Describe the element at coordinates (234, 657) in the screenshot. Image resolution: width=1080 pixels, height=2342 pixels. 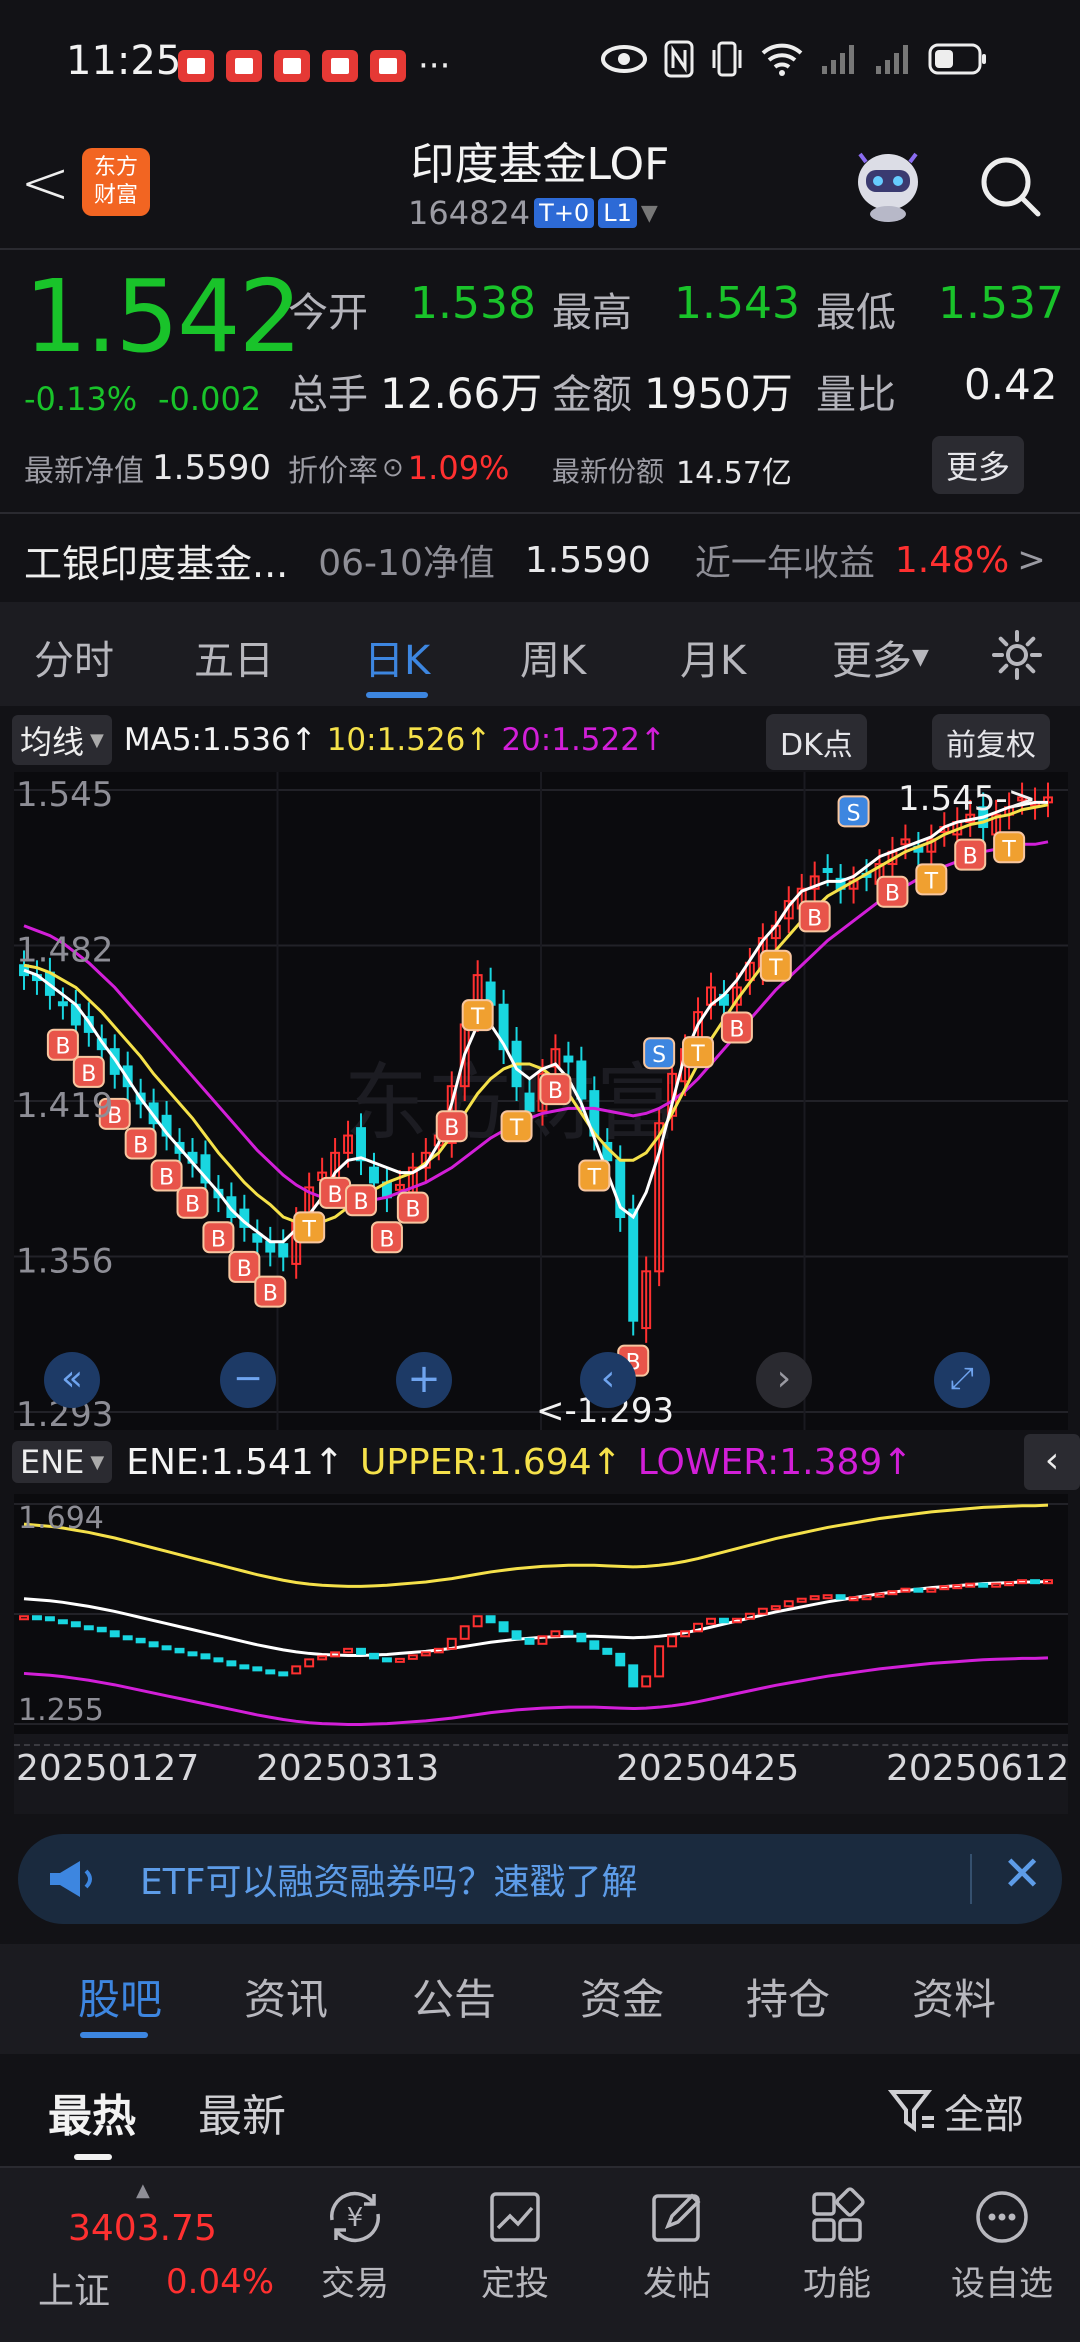
I see `tab-five-day: 五日` at that location.